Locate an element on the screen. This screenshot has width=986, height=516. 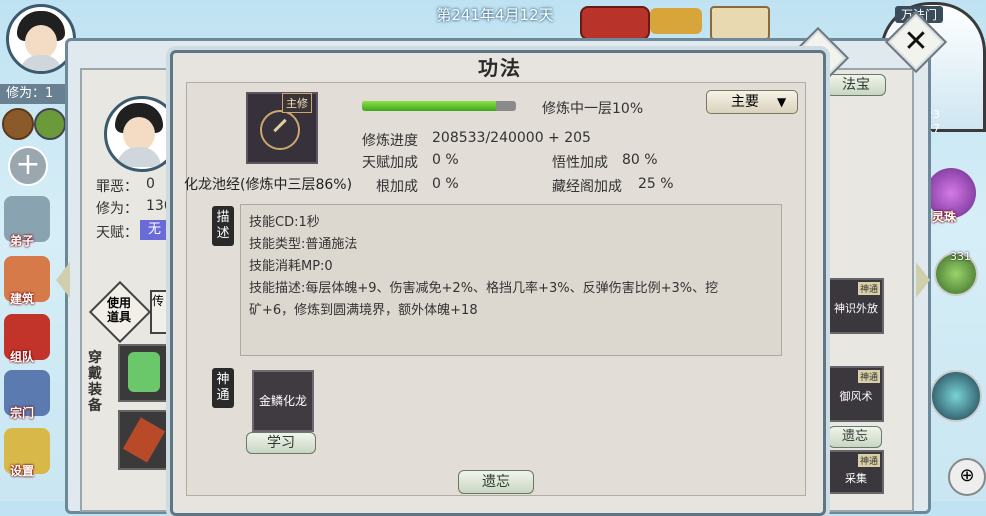
dropdown-value: 主要 is located at coordinates (745, 102).